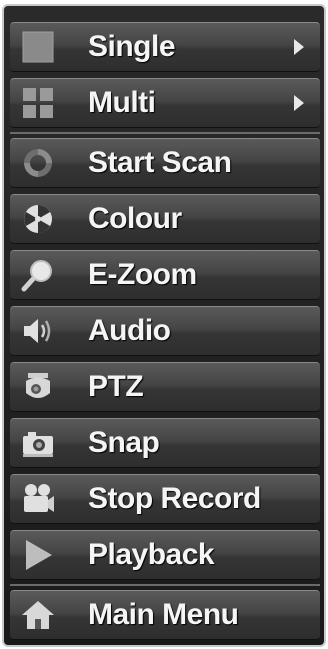 The height and width of the screenshot is (649, 328). What do you see at coordinates (151, 554) in the screenshot?
I see `menu-item-label: Playback` at bounding box center [151, 554].